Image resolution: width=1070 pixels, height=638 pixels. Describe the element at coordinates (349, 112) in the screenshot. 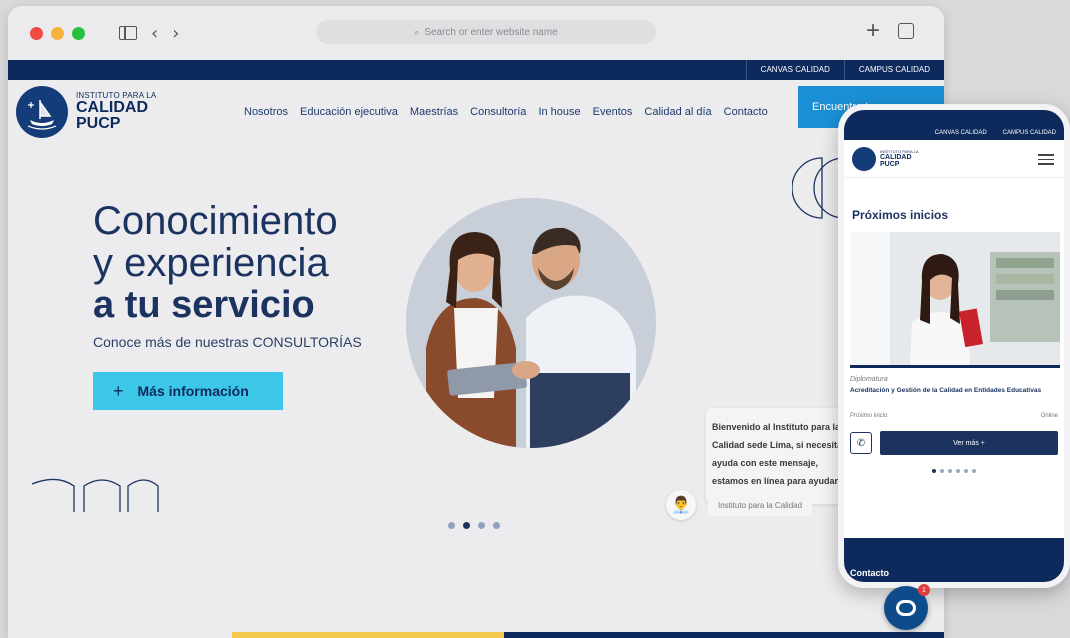

I see `nav-item-educacion-ejecutiva: Educación ejecutiva` at that location.